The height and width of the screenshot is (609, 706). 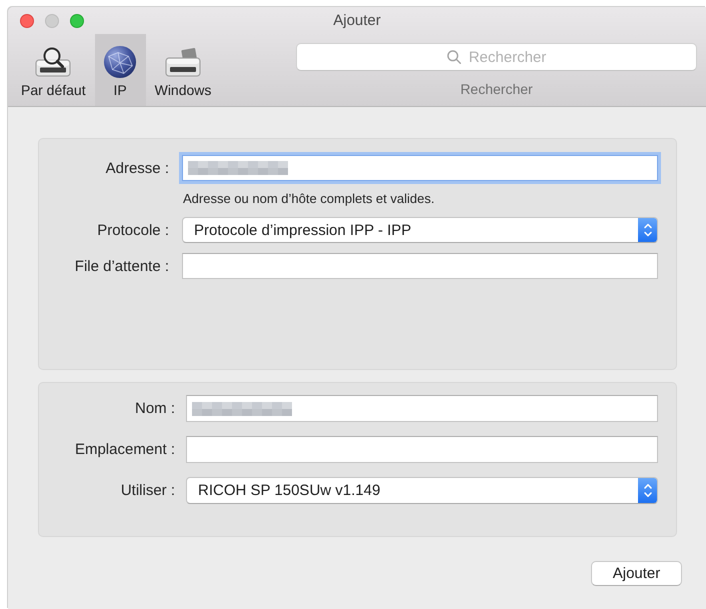 What do you see at coordinates (124, 449) in the screenshot?
I see `field-label: Emplacement :` at bounding box center [124, 449].